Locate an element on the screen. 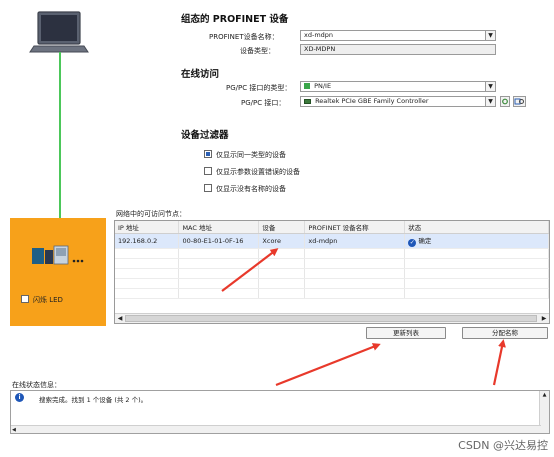 This screenshot has height=457, width=554. arrow-to-refresh-button is located at coordinates (328, 365).